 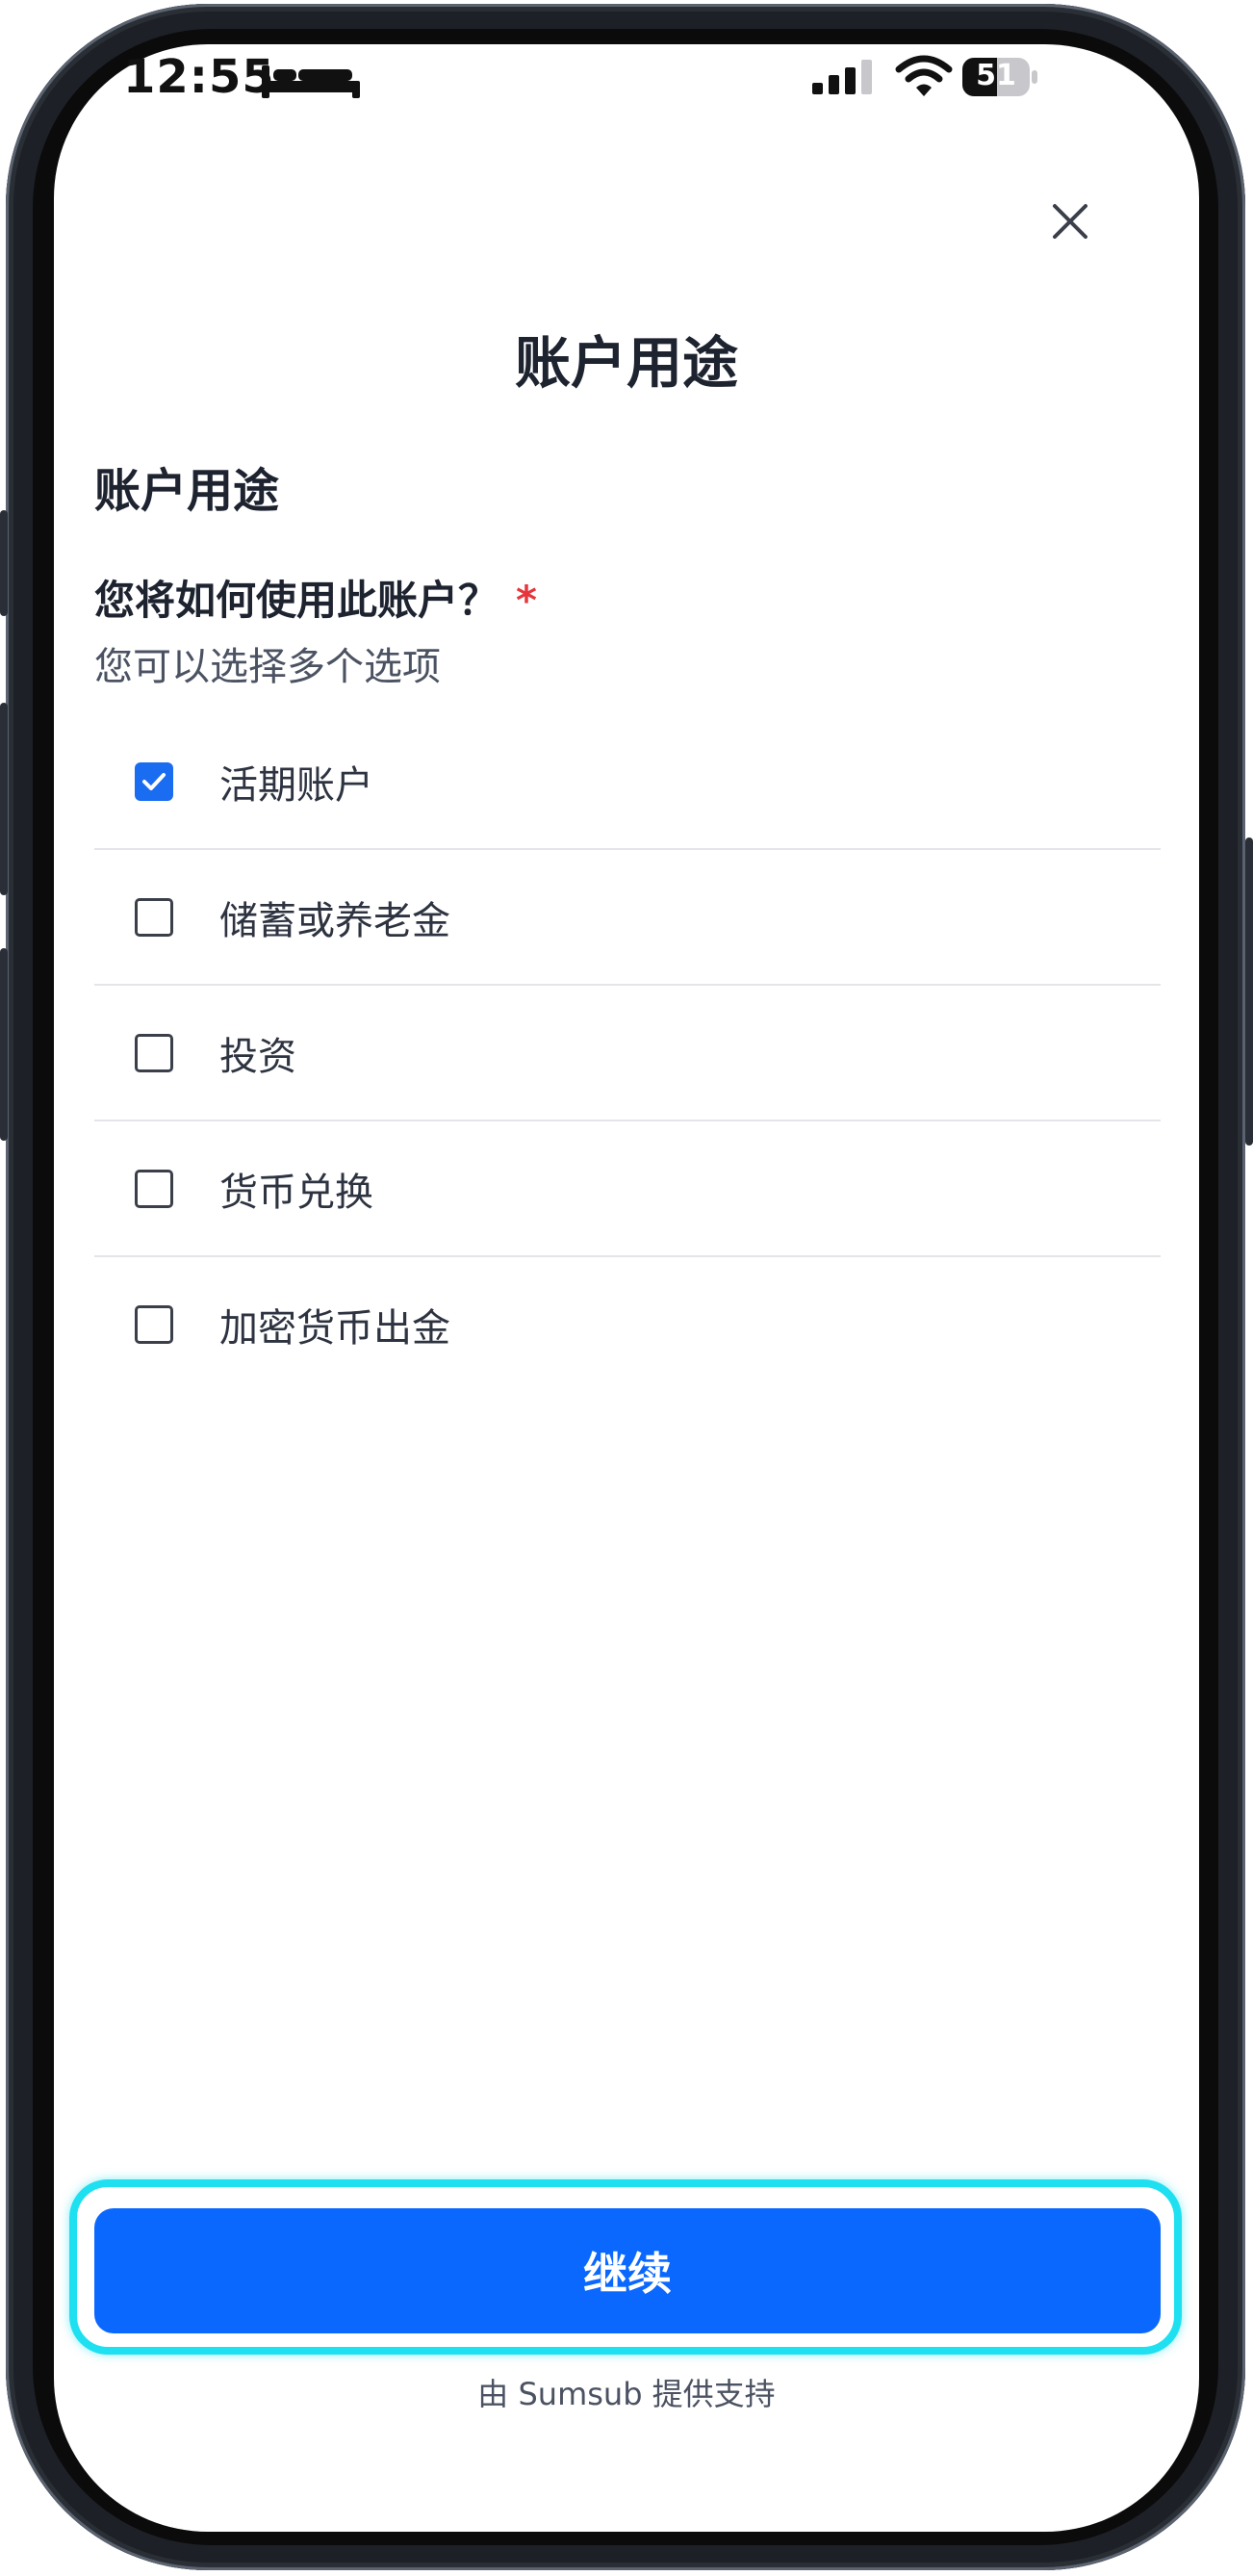 I want to click on battery-cap, so click(x=1034, y=77).